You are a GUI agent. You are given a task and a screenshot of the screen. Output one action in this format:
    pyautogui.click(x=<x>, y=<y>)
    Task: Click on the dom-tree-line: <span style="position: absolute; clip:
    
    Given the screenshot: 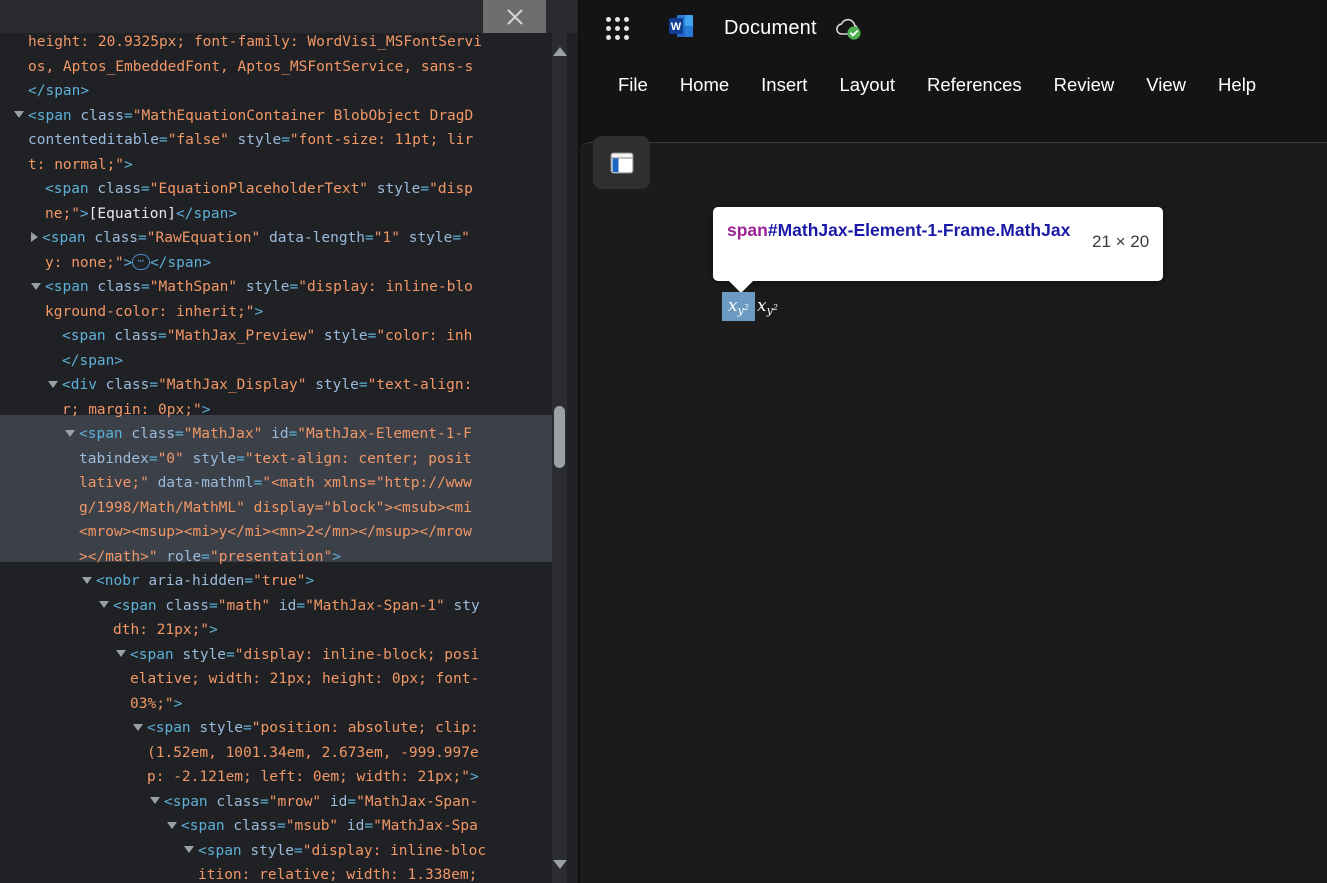 What is the action you would take?
    pyautogui.click(x=279, y=728)
    